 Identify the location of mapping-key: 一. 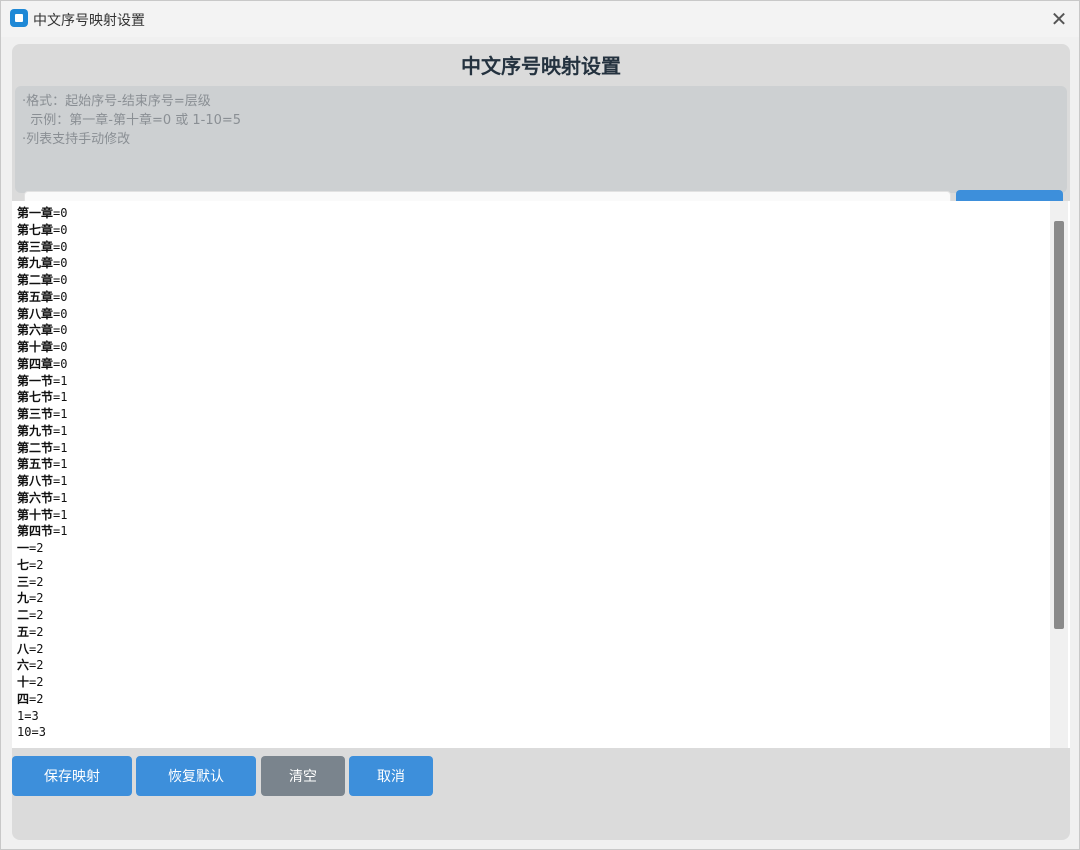
(23, 548).